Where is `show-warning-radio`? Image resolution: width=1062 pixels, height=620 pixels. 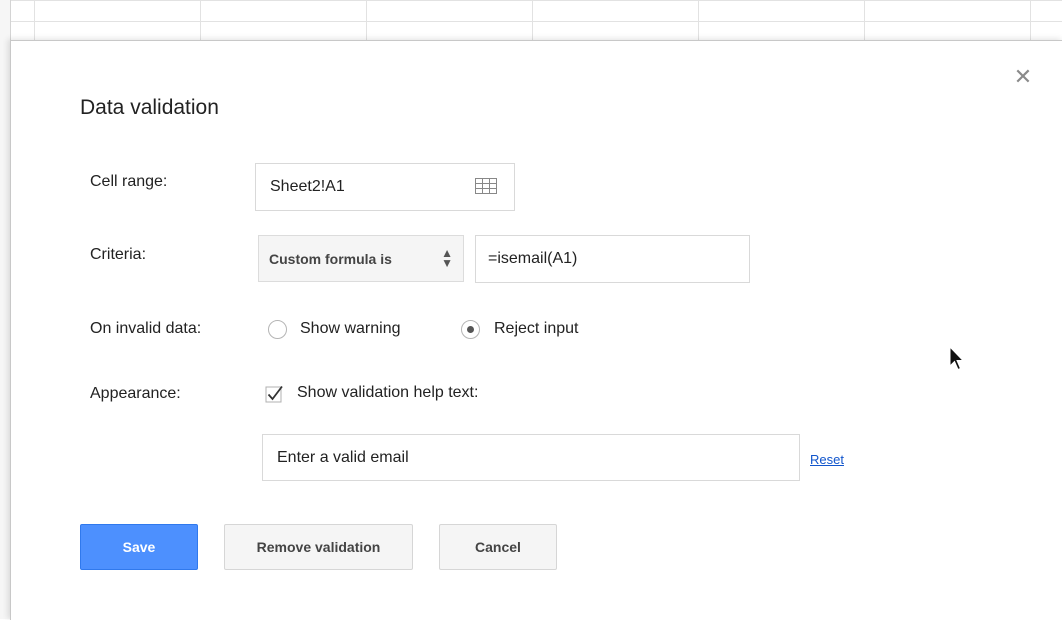 show-warning-radio is located at coordinates (277, 329).